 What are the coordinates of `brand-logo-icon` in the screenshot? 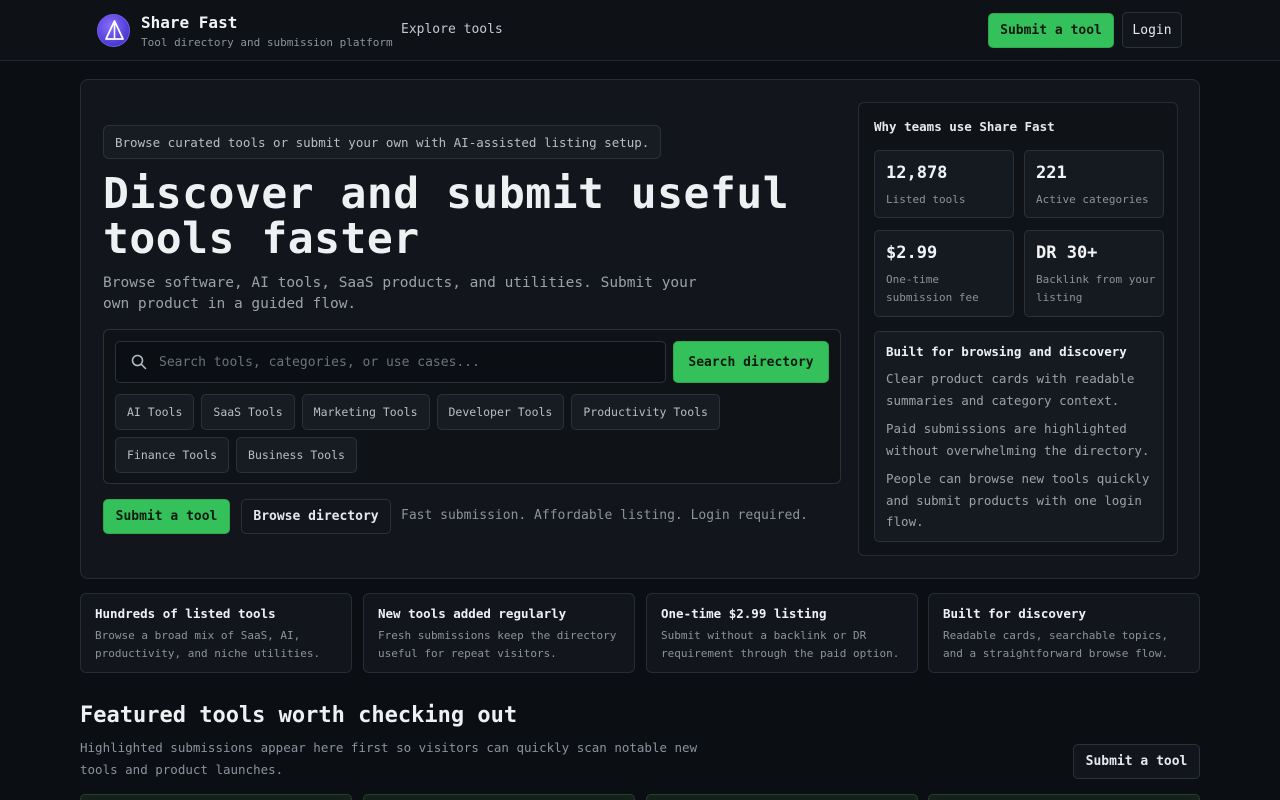 It's located at (113, 30).